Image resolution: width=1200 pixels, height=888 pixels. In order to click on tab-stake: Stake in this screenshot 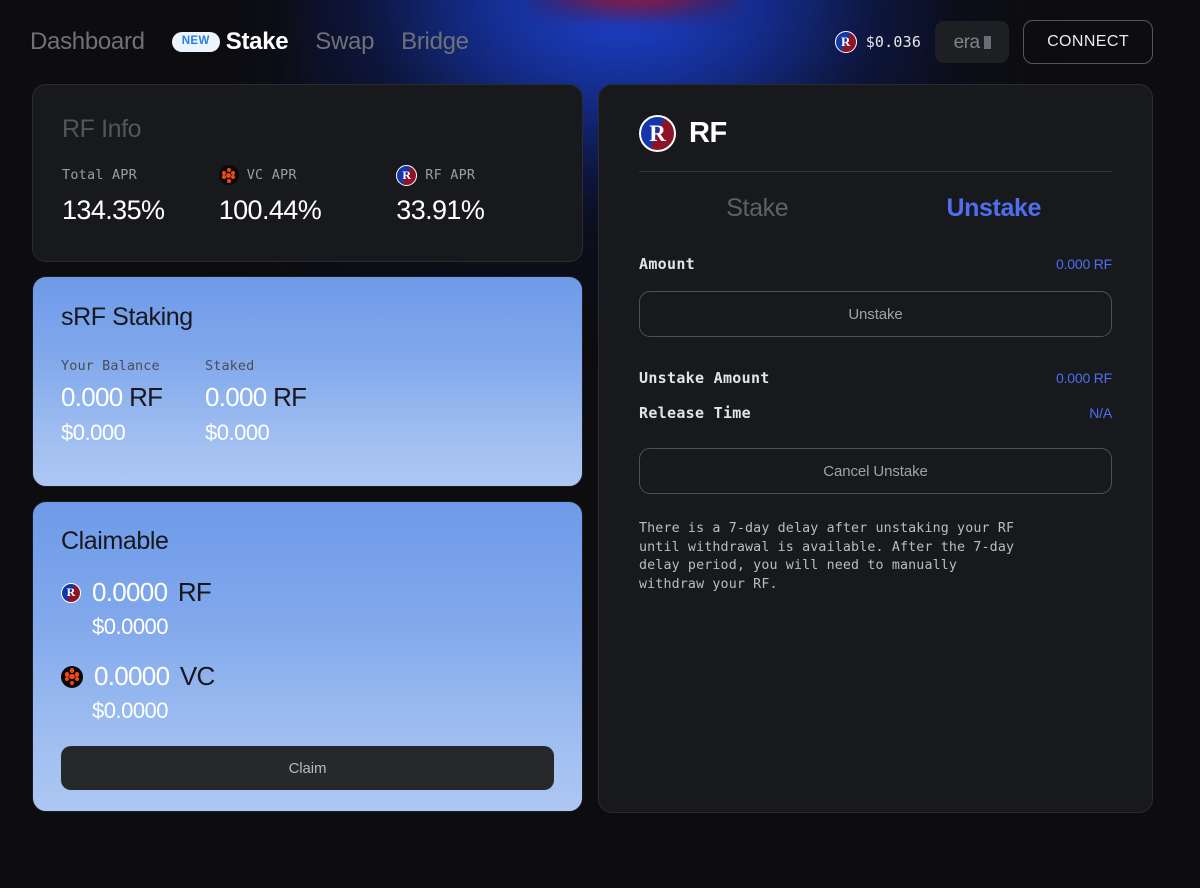, I will do `click(757, 208)`.